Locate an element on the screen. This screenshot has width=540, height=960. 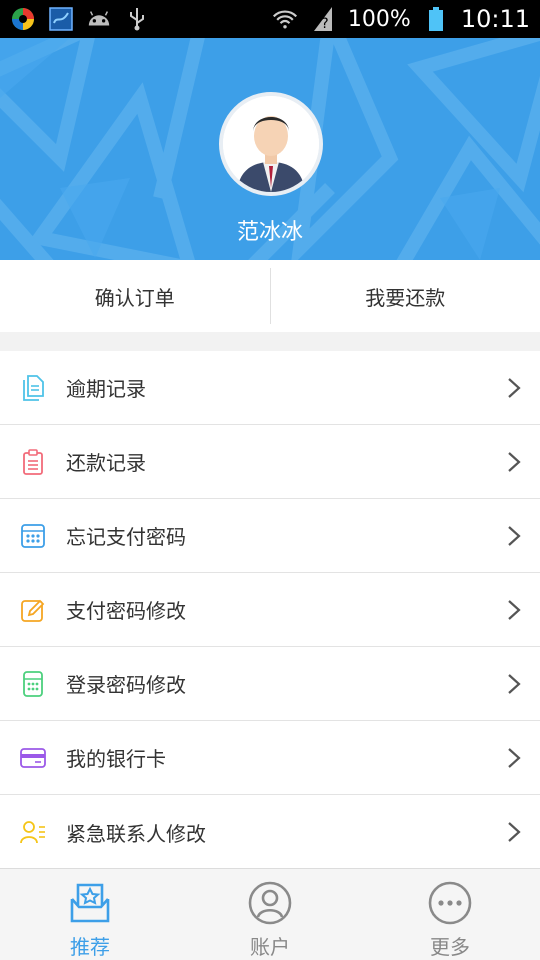
battery-icon is located at coordinates (436, 19).